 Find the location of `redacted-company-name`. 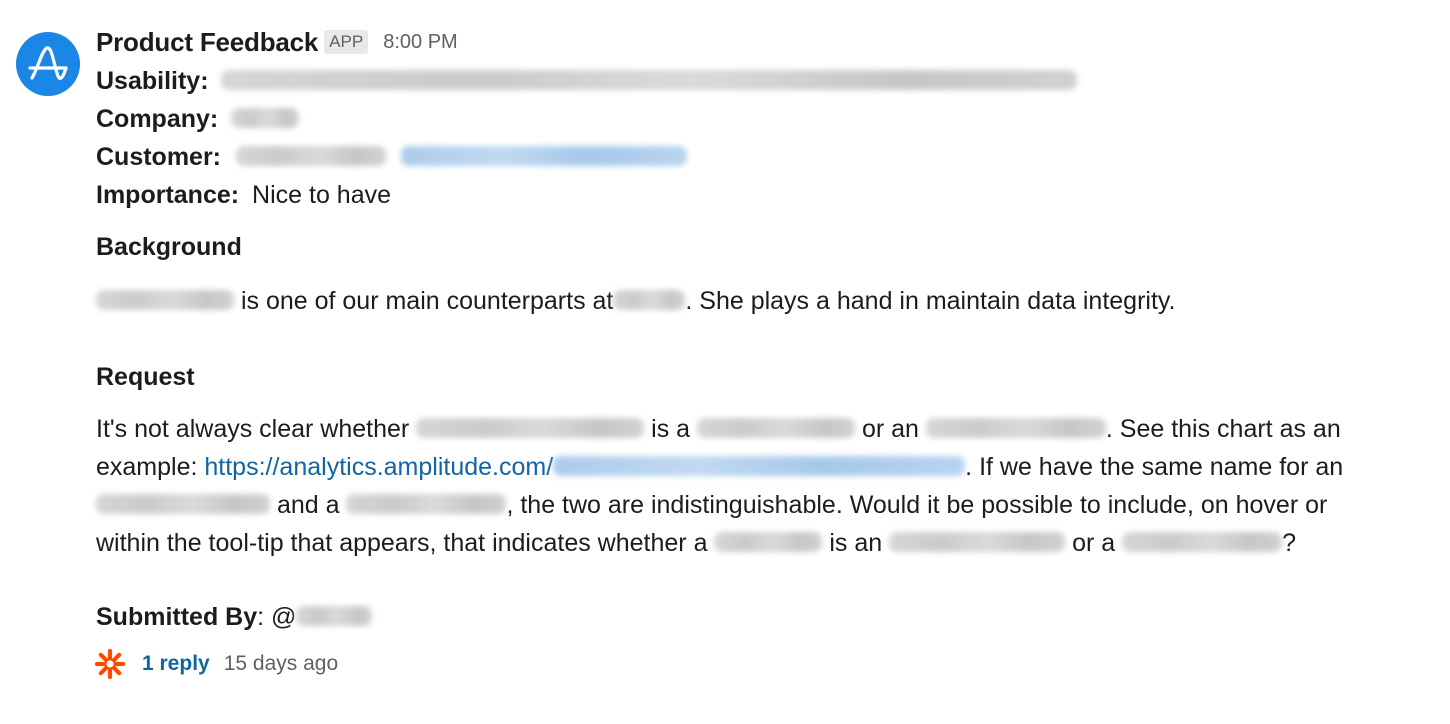

redacted-company-name is located at coordinates (649, 300).